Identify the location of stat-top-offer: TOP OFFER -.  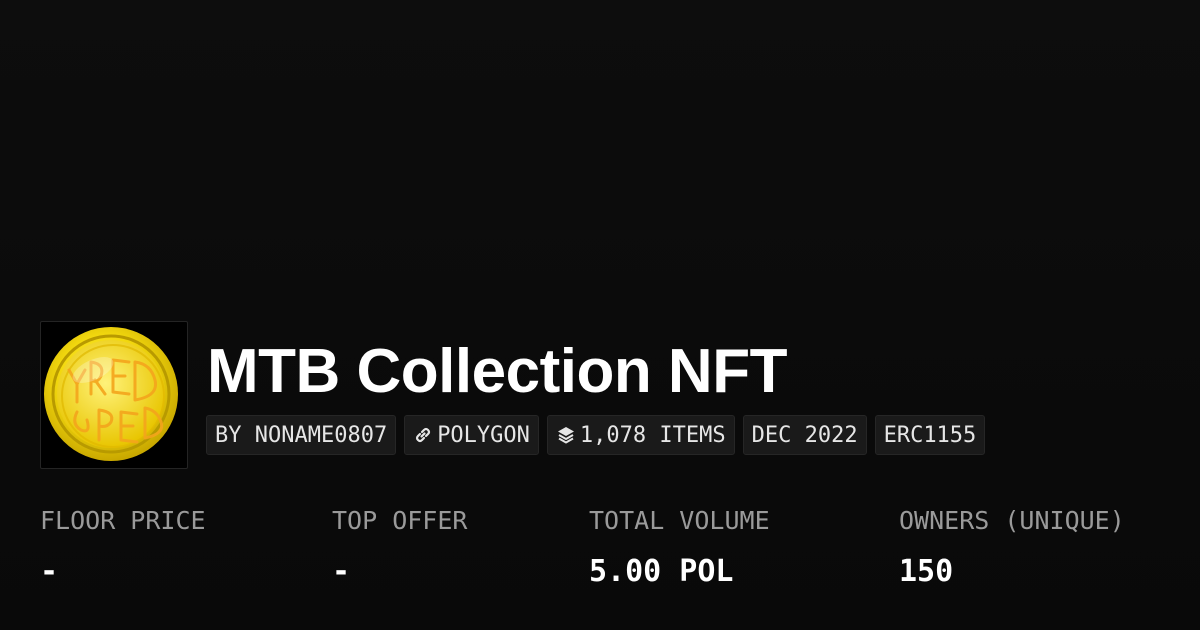
(399, 547).